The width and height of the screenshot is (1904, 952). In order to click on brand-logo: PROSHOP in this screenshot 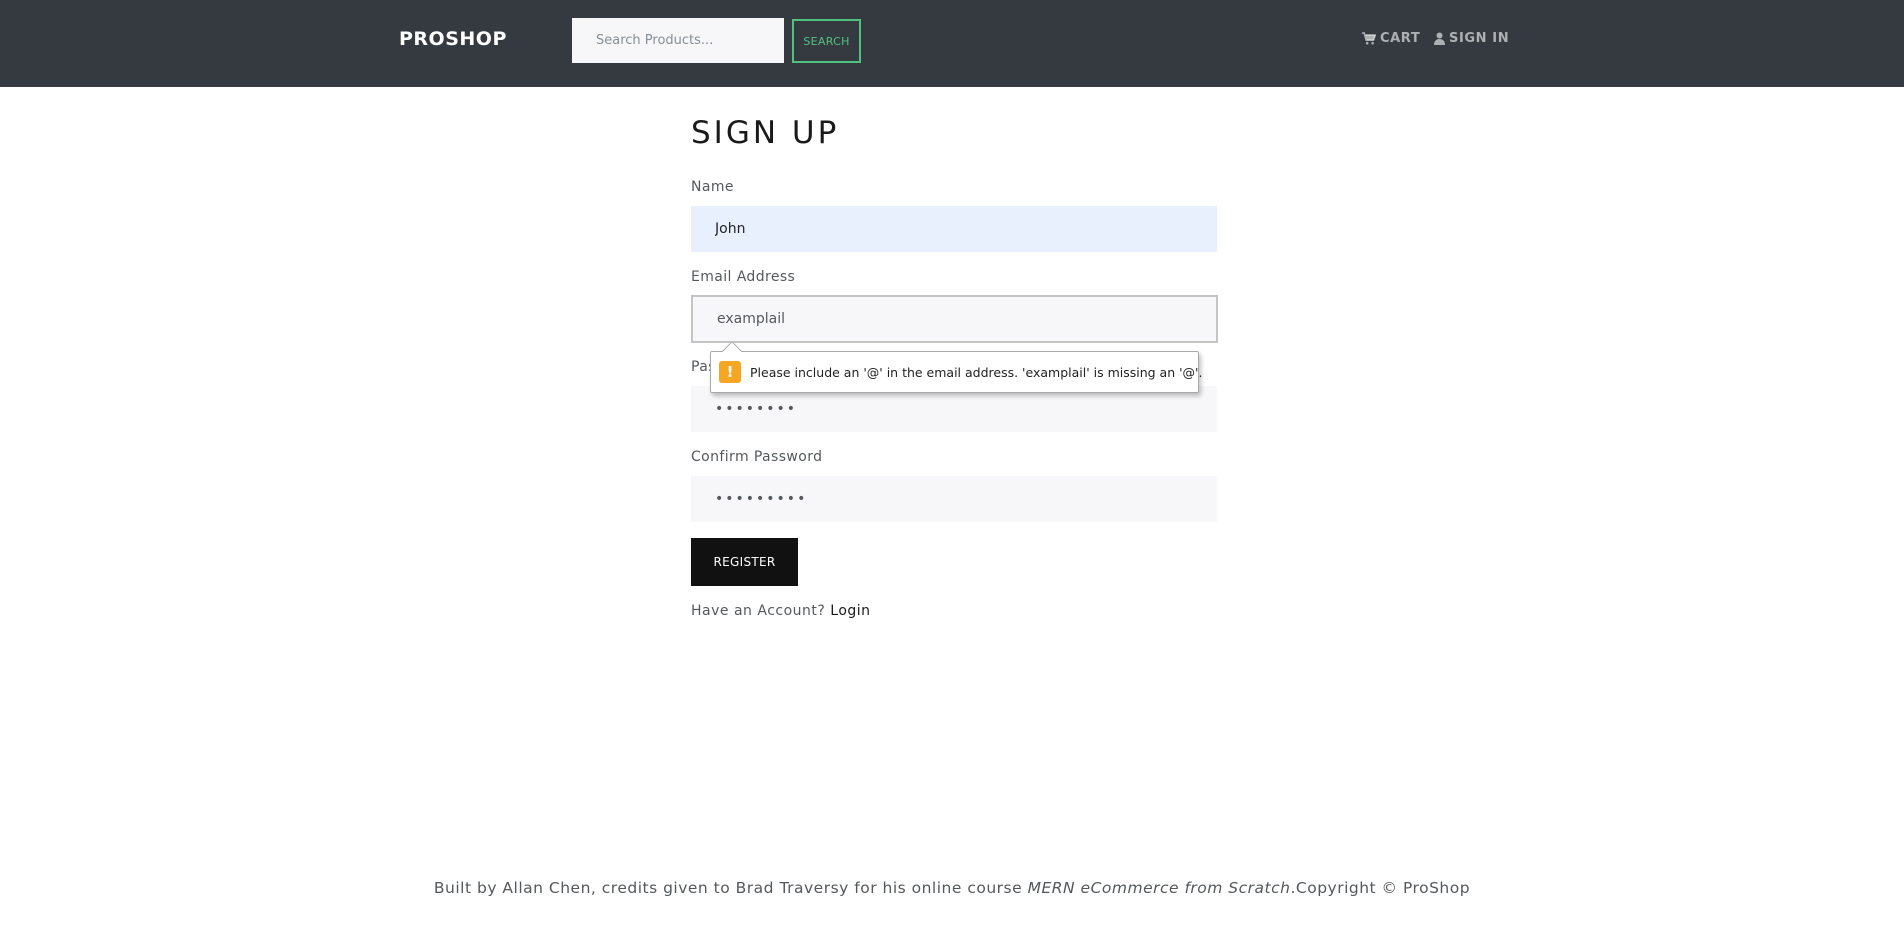, I will do `click(453, 39)`.